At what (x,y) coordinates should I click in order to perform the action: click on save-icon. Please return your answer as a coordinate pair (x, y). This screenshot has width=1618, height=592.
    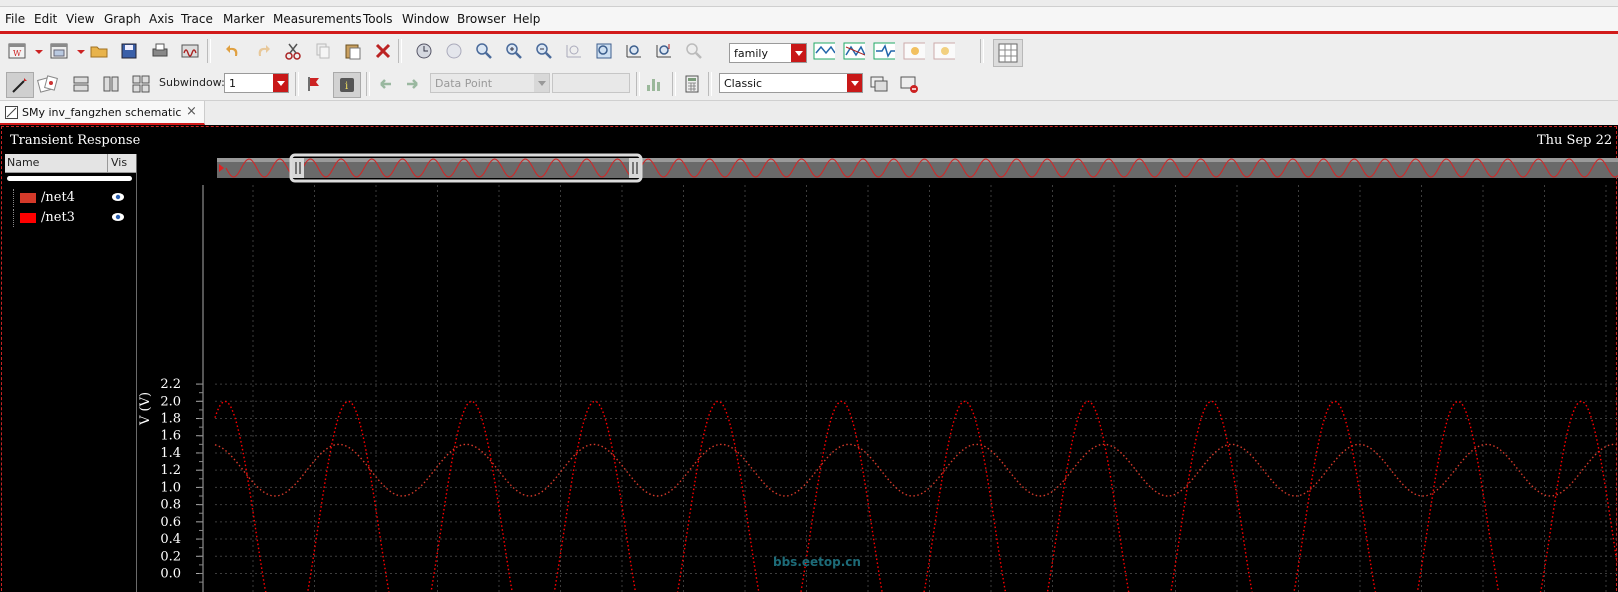
    Looking at the image, I should click on (129, 51).